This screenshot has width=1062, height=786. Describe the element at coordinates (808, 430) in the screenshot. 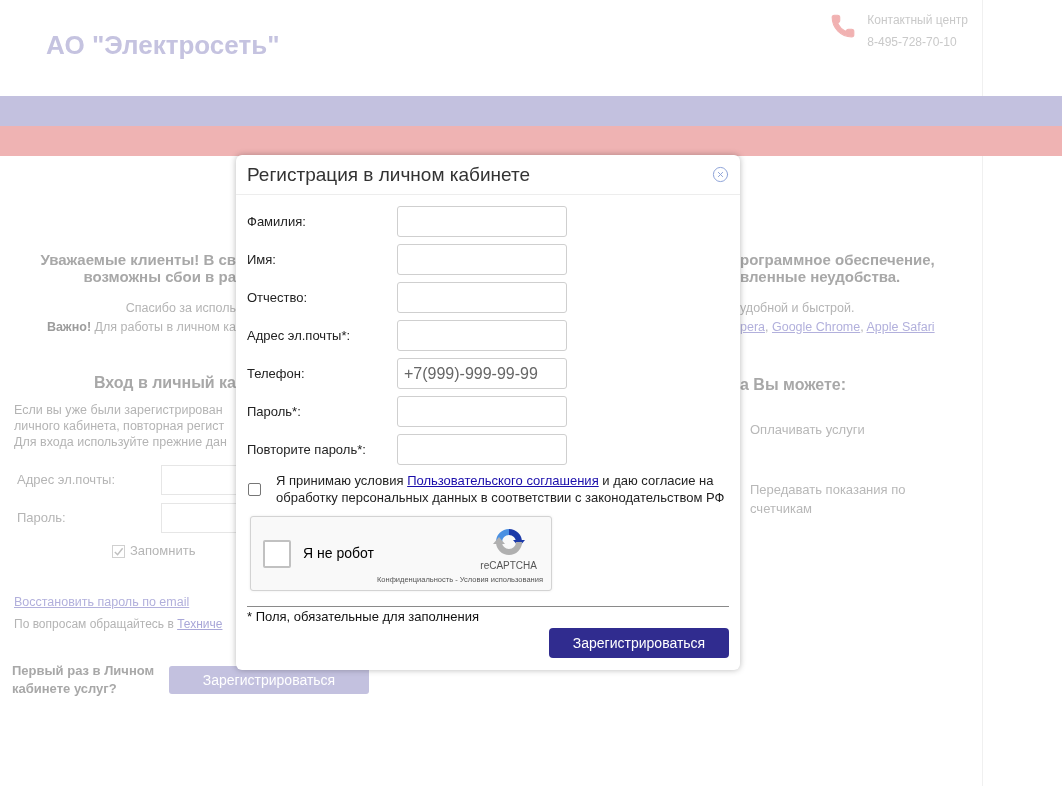

I see `feature-text: Оплачивать услуги` at that location.